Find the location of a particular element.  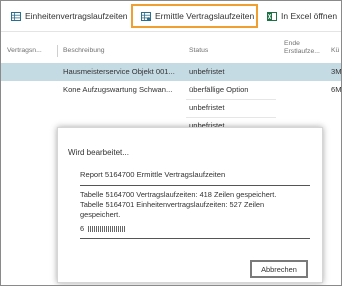

cancel-button: Abbrechen is located at coordinates (279, 269).